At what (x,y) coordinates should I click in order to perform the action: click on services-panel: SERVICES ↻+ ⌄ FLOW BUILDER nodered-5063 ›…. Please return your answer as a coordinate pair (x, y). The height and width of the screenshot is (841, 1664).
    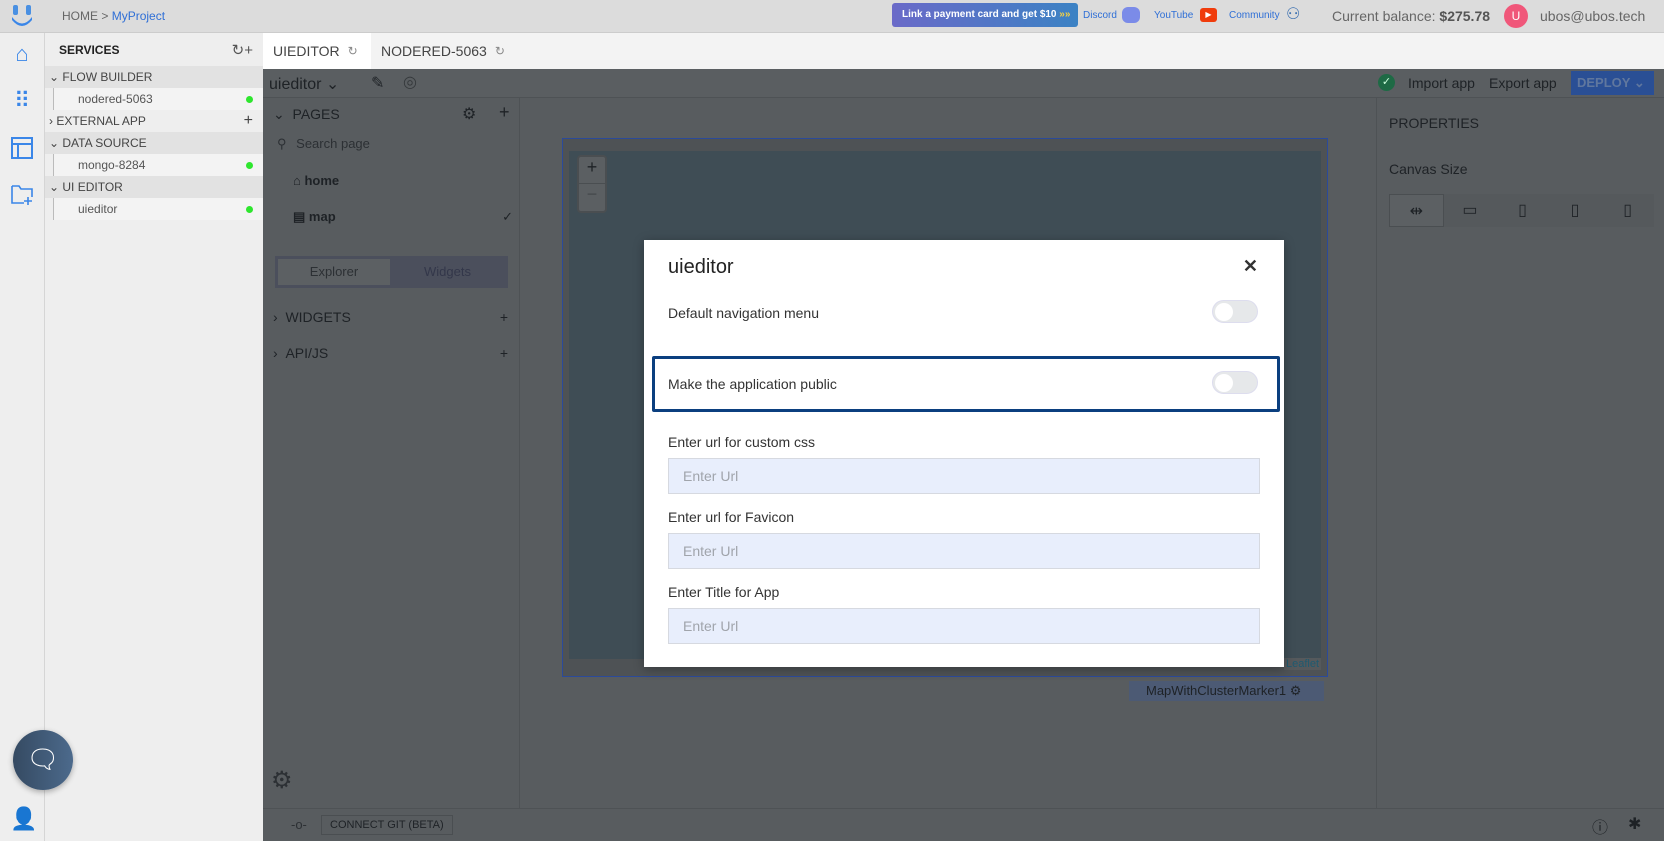
    Looking at the image, I should click on (154, 437).